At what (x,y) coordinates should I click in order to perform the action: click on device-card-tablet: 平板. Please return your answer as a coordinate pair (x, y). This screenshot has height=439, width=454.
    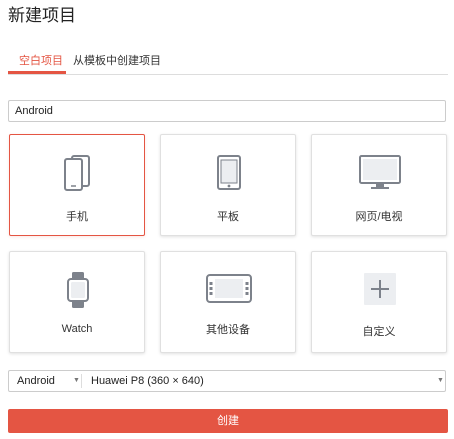
    Looking at the image, I should click on (228, 185).